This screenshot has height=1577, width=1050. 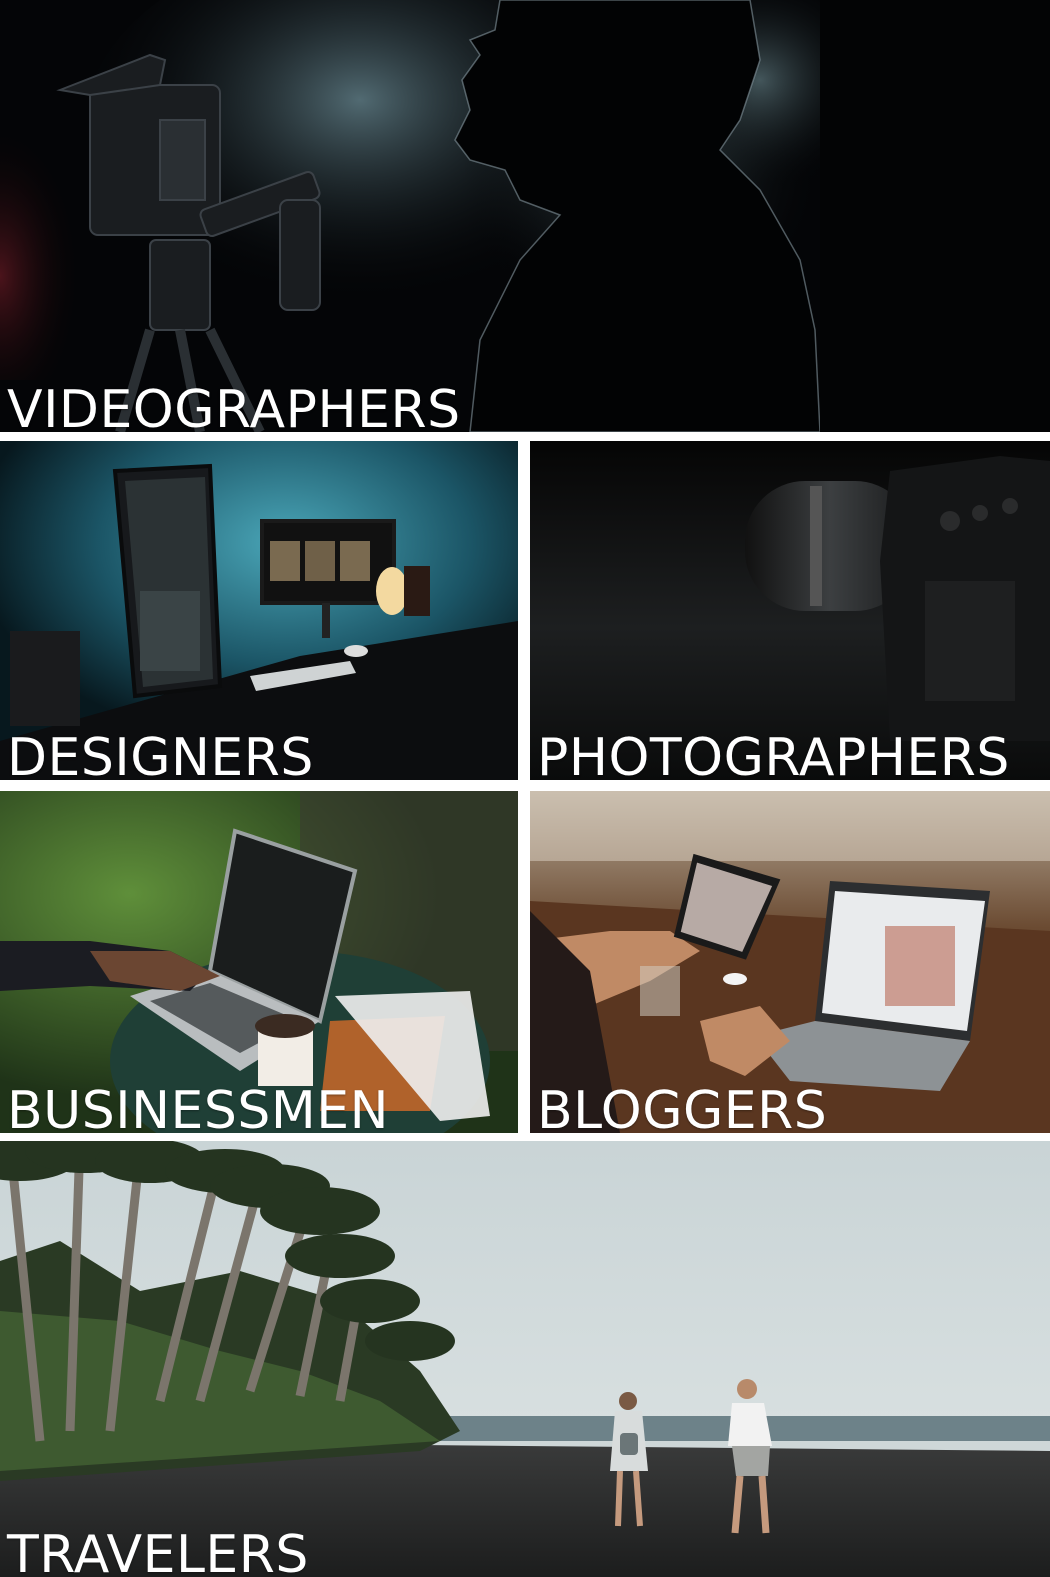 I want to click on label-photographers: PHOTOGRAPHERS, so click(x=773, y=754).